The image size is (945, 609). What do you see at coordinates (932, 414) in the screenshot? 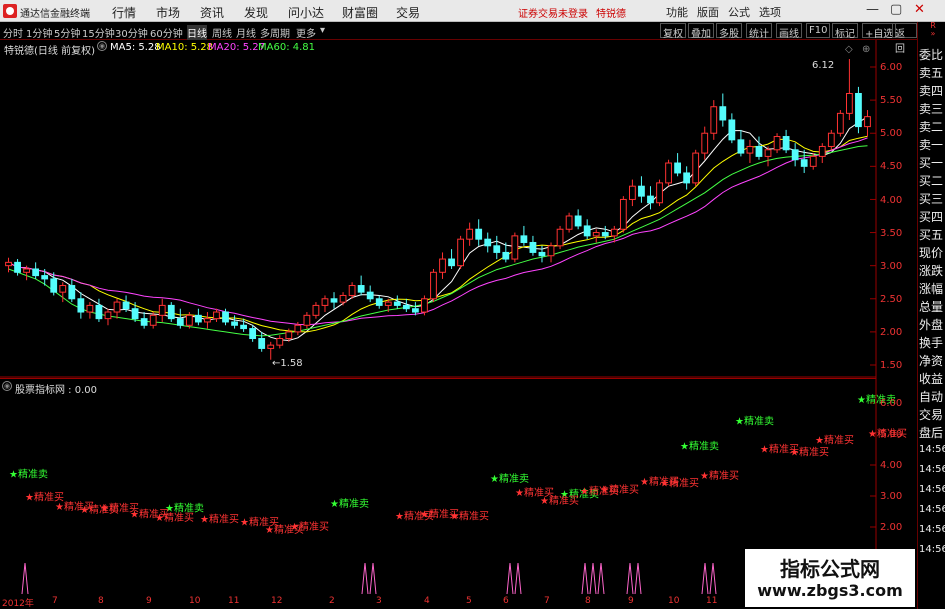
I see `quote-label: 交易` at bounding box center [932, 414].